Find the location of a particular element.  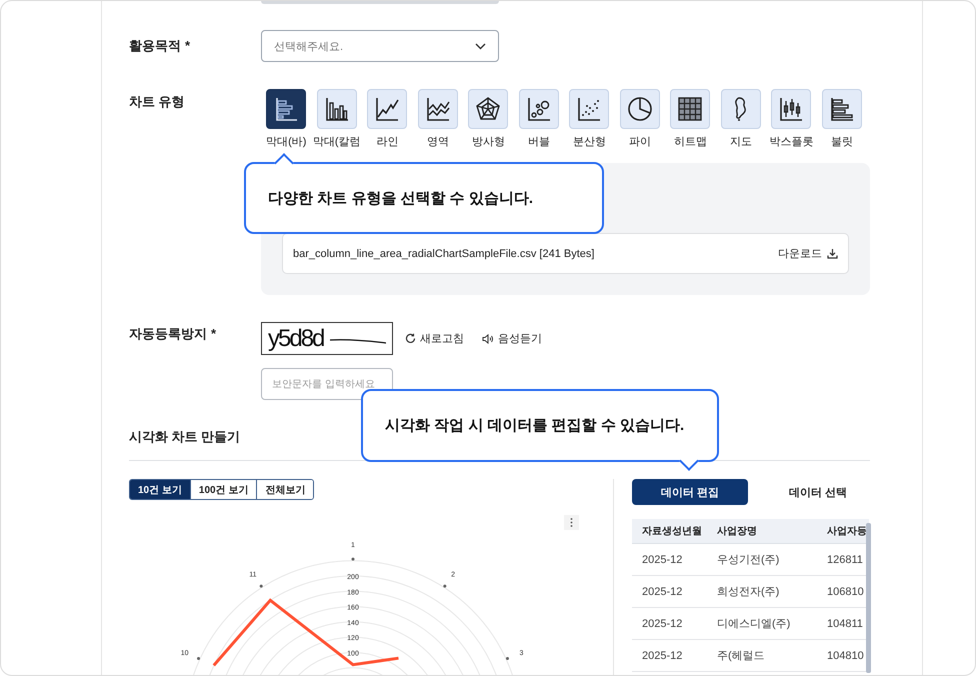

column-header: 사업자등 is located at coordinates (847, 531).